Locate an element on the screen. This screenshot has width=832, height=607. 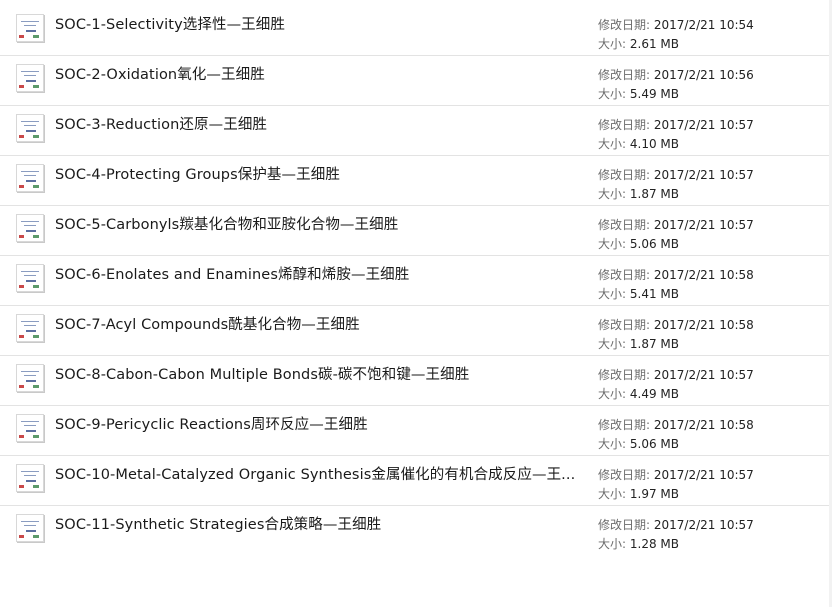
file-size: 大小: 1.97 MB is located at coordinates (638, 493).